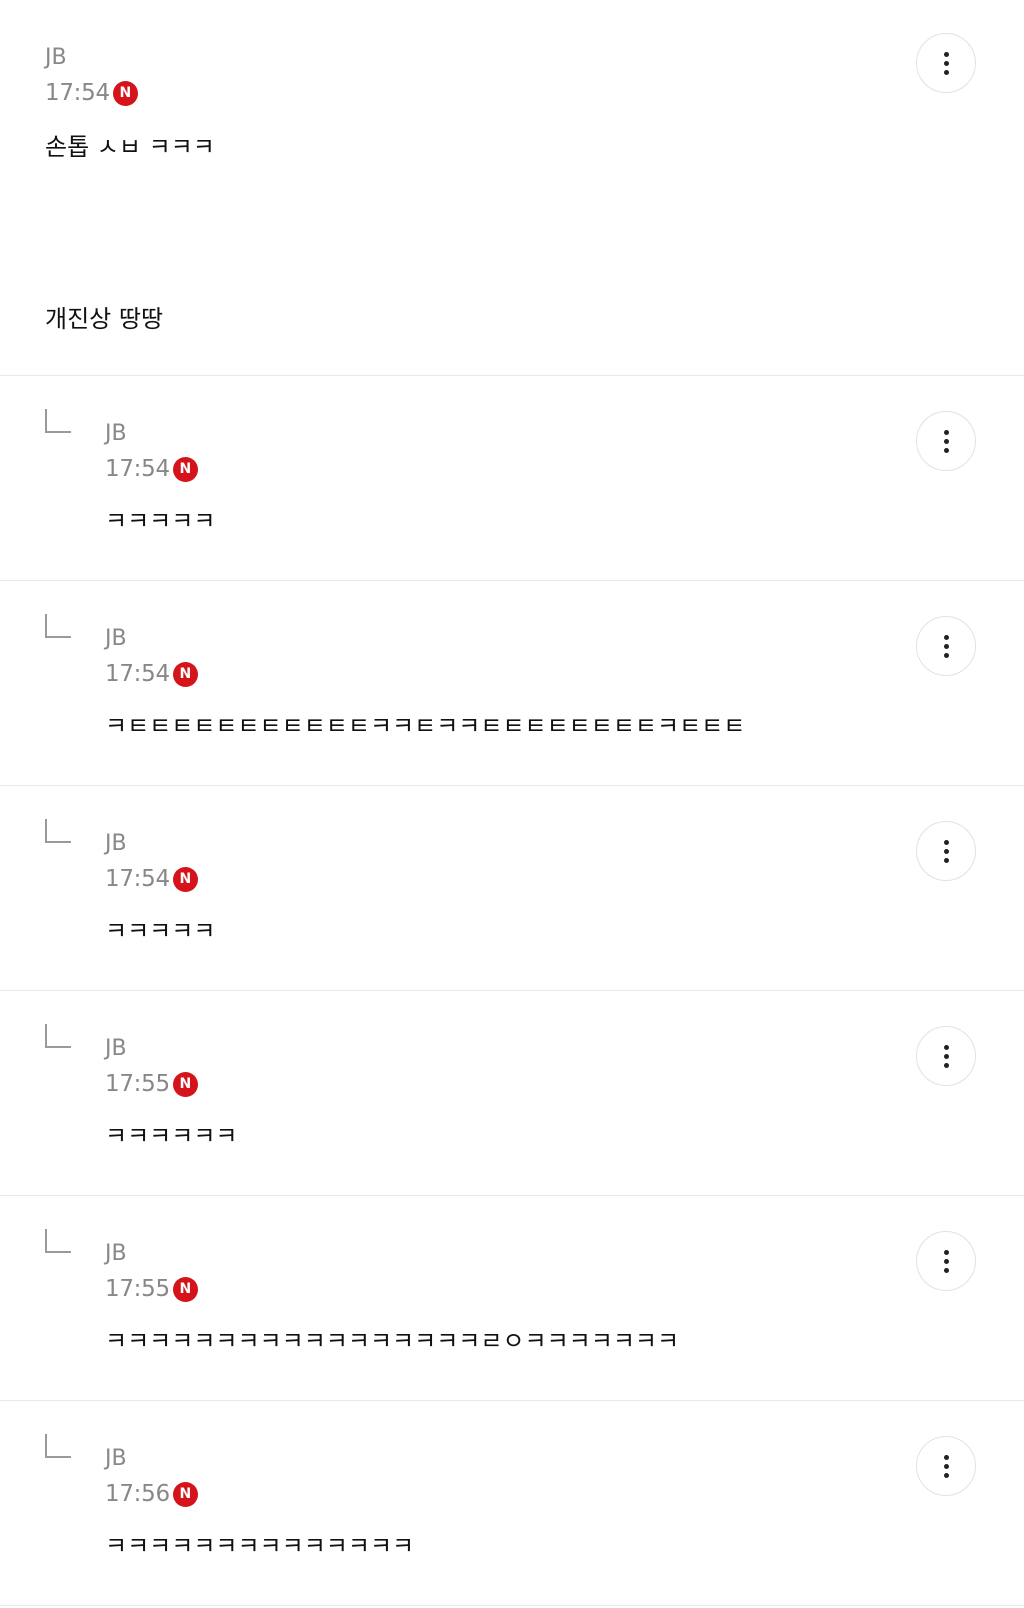 This screenshot has width=1024, height=1608. Describe the element at coordinates (137, 1494) in the screenshot. I see `reply-time: 17:56` at that location.